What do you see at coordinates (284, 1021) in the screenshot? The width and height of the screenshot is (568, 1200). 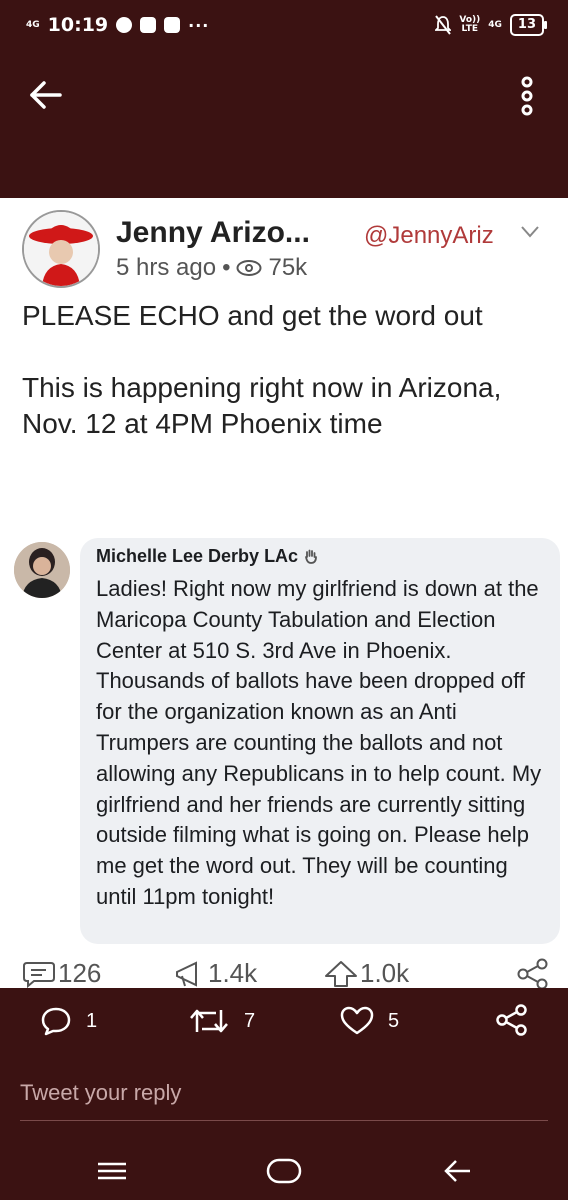 I see `tweet-actions: 1 7 5` at bounding box center [284, 1021].